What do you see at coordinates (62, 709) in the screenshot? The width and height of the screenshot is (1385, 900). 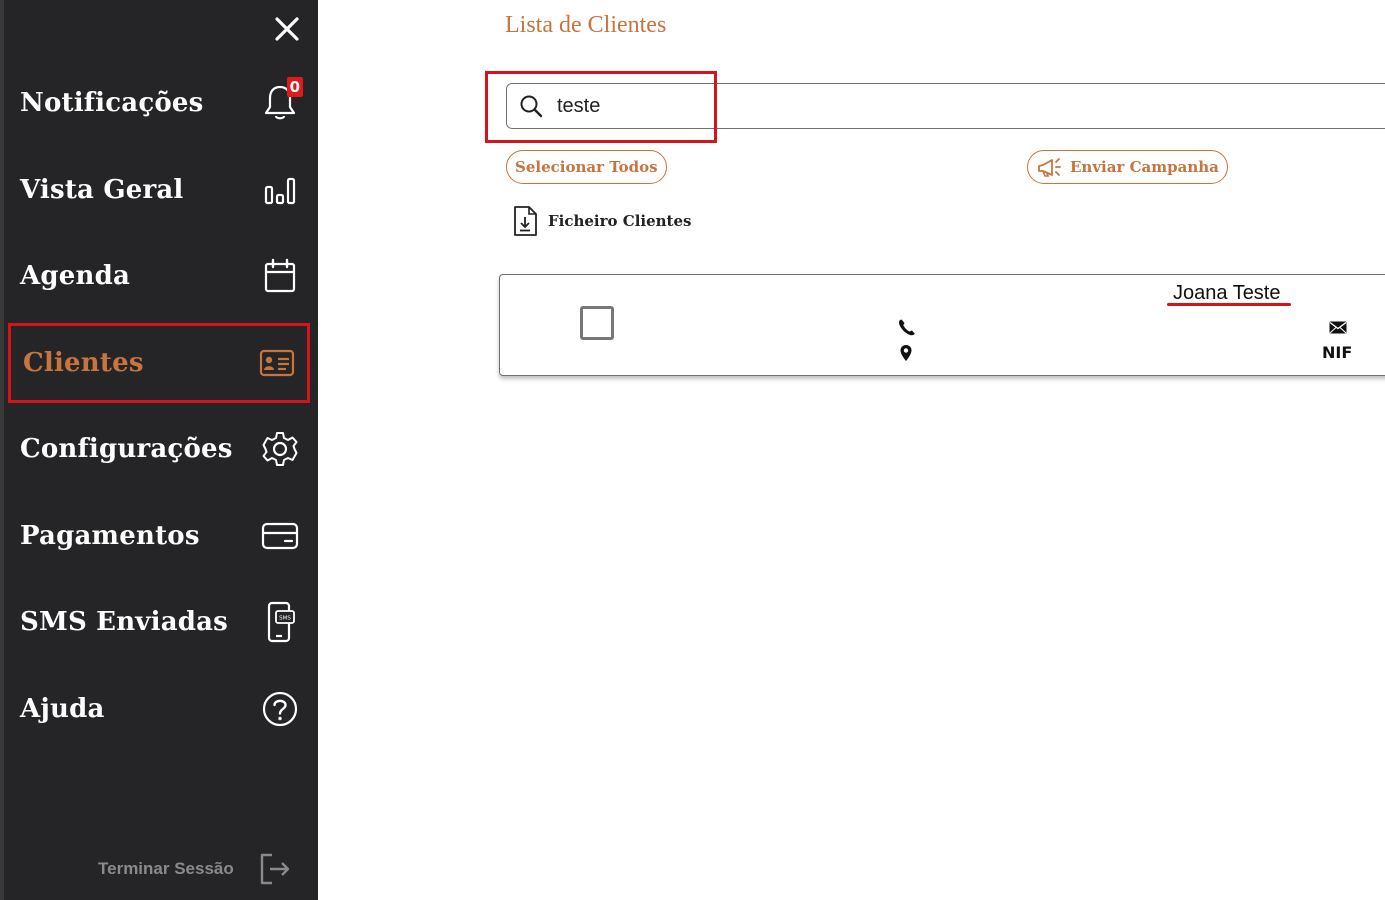 I see `sidebar-item-label: Ajuda` at bounding box center [62, 709].